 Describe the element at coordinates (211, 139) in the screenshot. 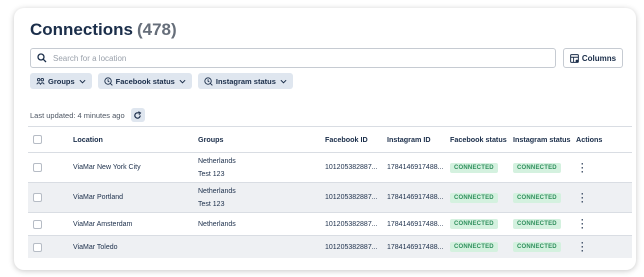

I see `header-groups: Groups` at that location.